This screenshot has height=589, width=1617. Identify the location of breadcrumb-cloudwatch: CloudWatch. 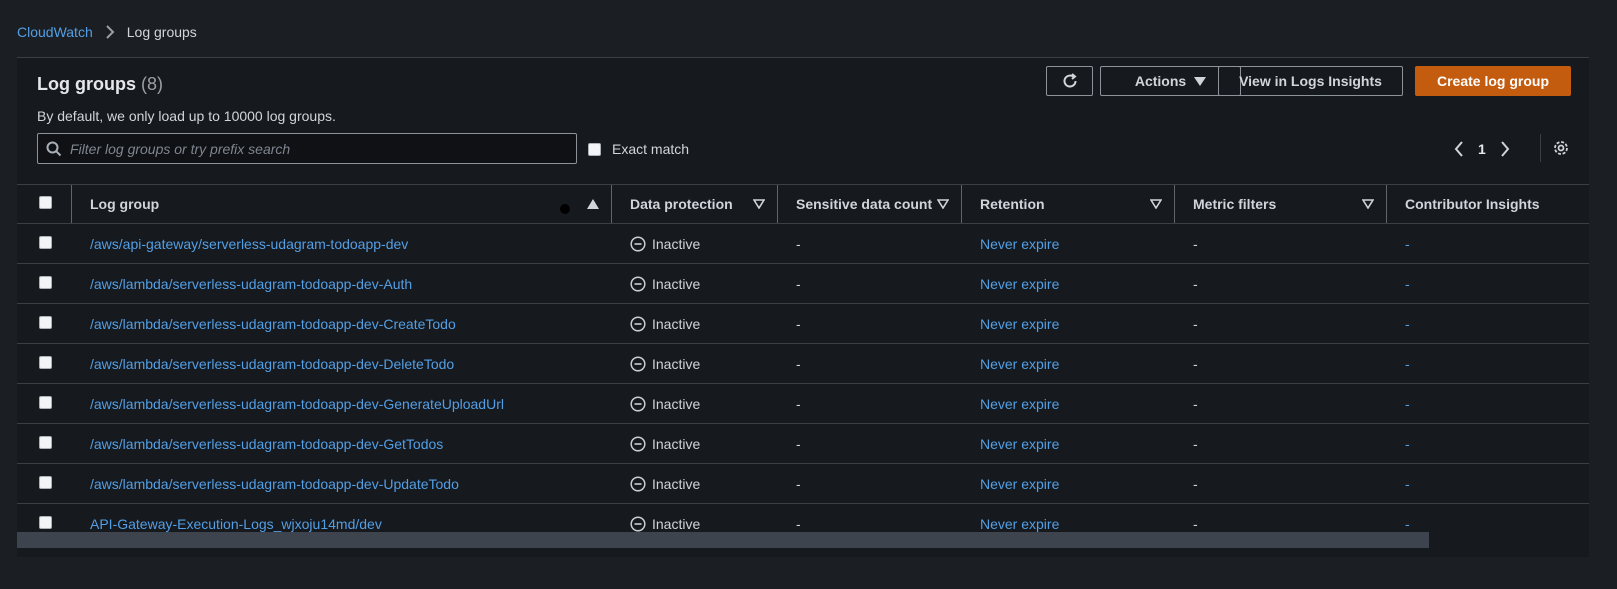
(55, 32).